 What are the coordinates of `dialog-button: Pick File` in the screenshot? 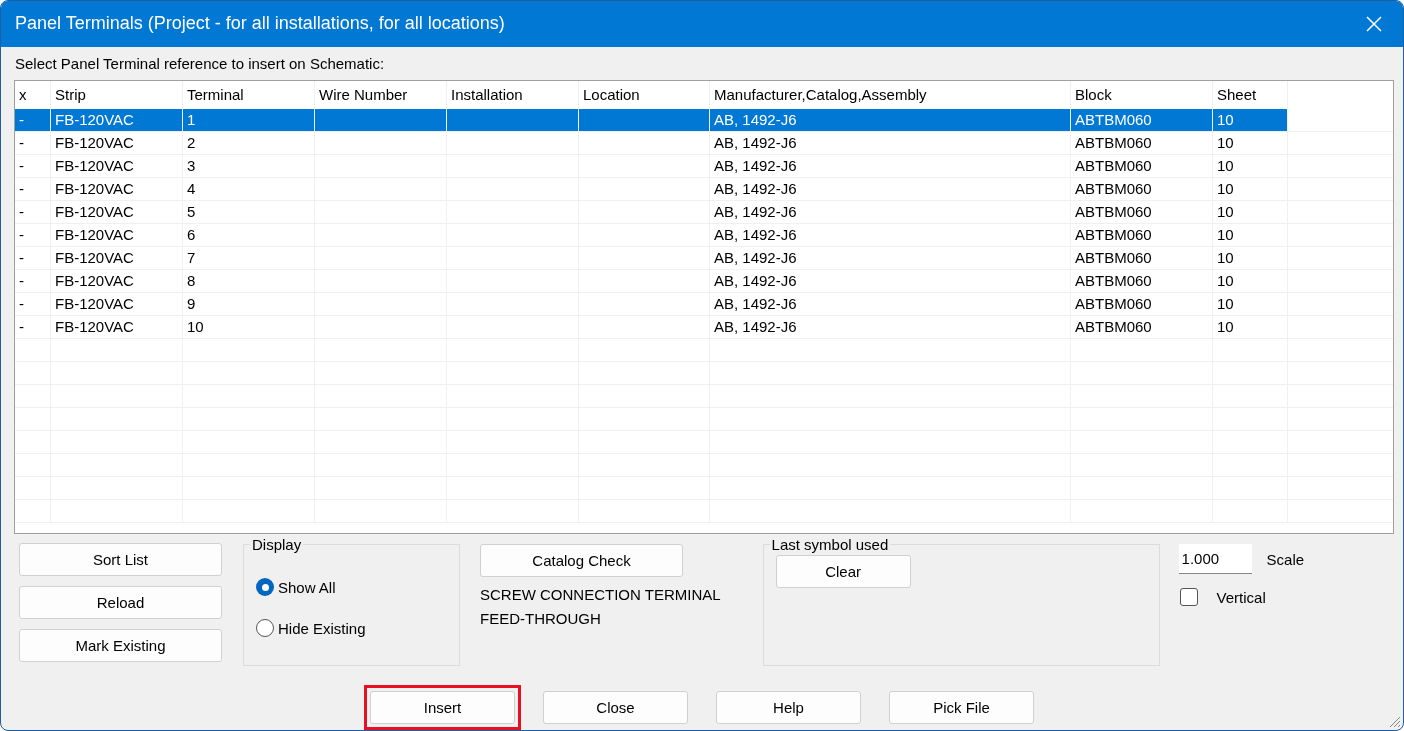 It's located at (961, 707).